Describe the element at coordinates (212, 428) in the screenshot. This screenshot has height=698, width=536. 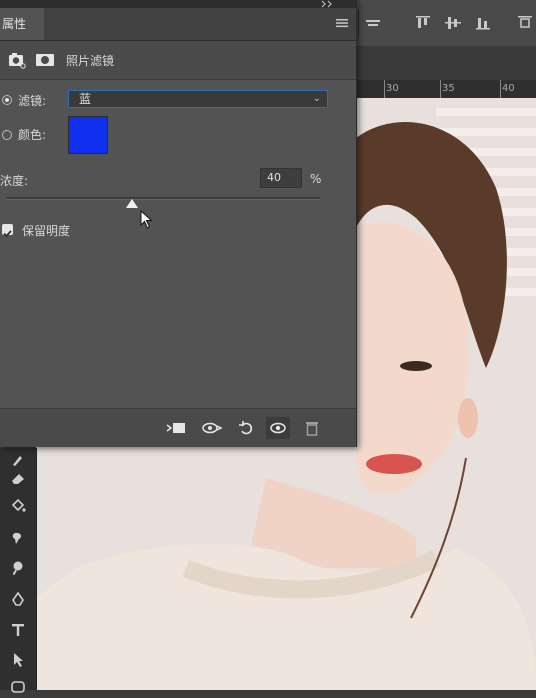
I see `view-previous-state-icon` at that location.